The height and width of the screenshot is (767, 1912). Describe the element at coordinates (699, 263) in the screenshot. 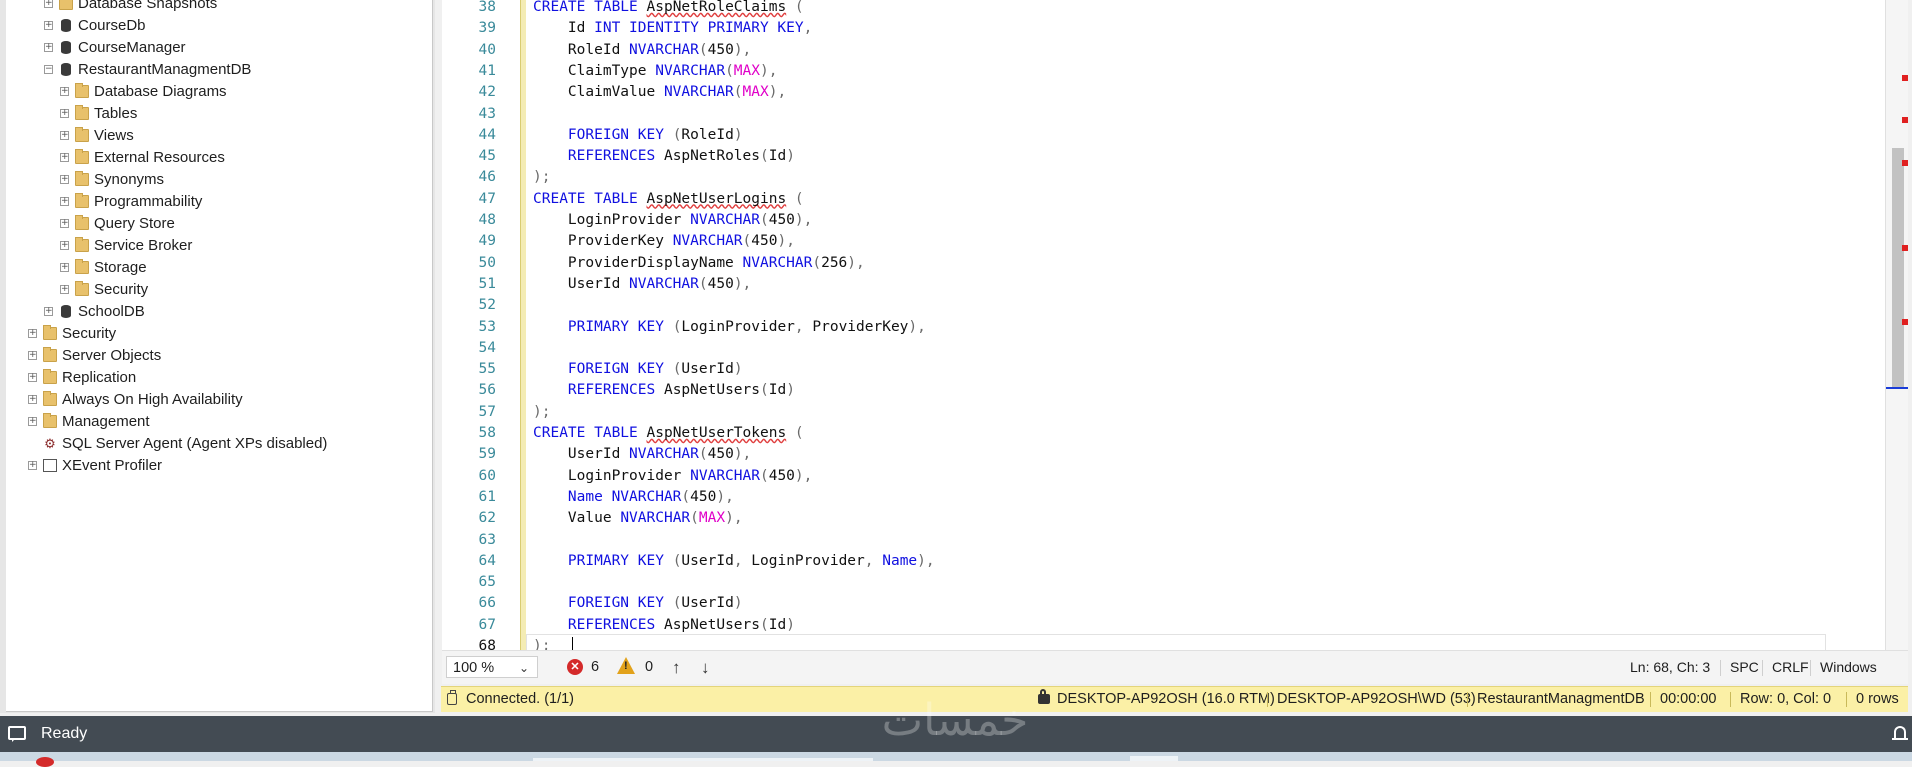

I see `code-line: ProviderDisplayName NVARCHAR(256),` at that location.